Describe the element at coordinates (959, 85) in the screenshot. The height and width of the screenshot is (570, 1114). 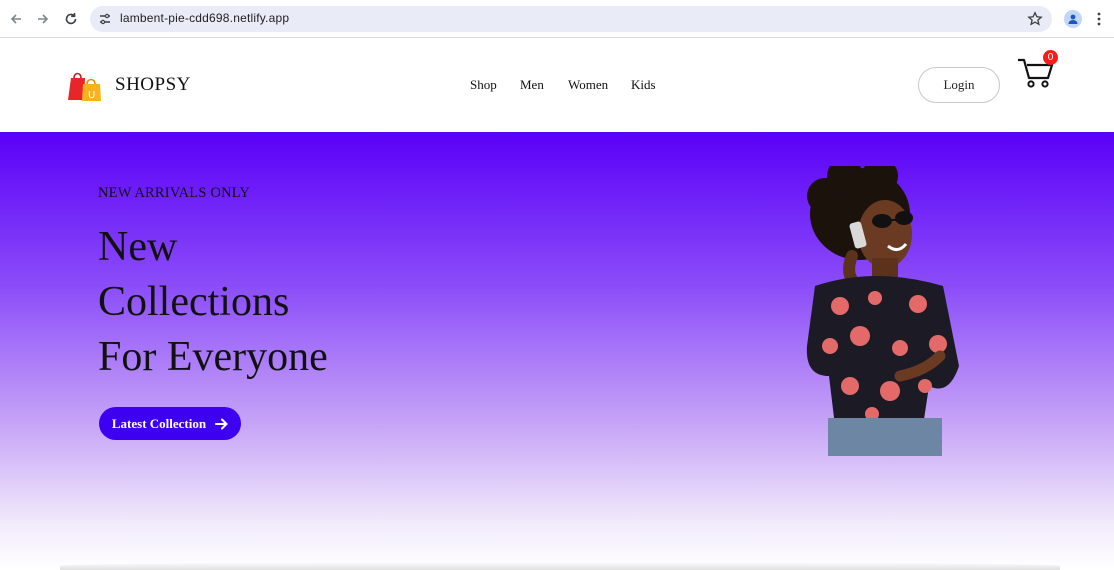
I see `login-button: Login` at that location.